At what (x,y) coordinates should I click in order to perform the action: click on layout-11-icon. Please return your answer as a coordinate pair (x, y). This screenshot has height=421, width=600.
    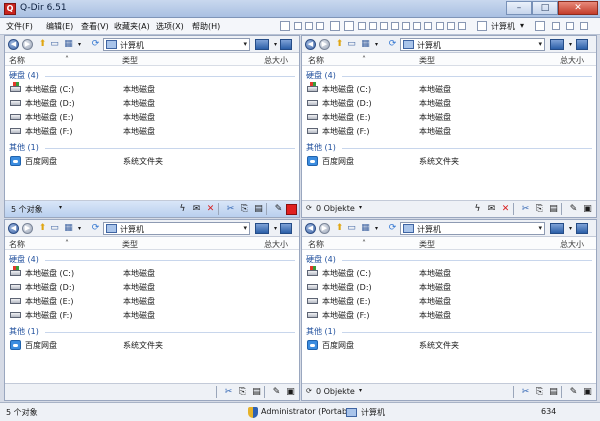
    Looking at the image, I should click on (406, 26).